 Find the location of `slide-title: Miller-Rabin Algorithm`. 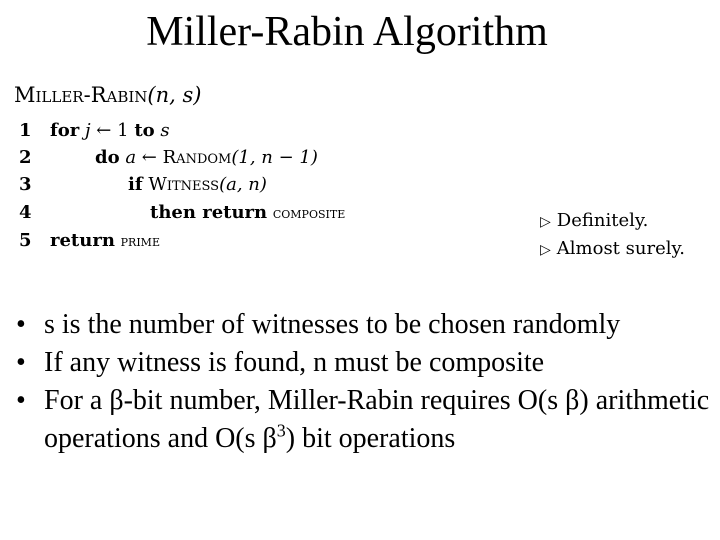

slide-title: Miller-Rabin Algorithm is located at coordinates (347, 32).